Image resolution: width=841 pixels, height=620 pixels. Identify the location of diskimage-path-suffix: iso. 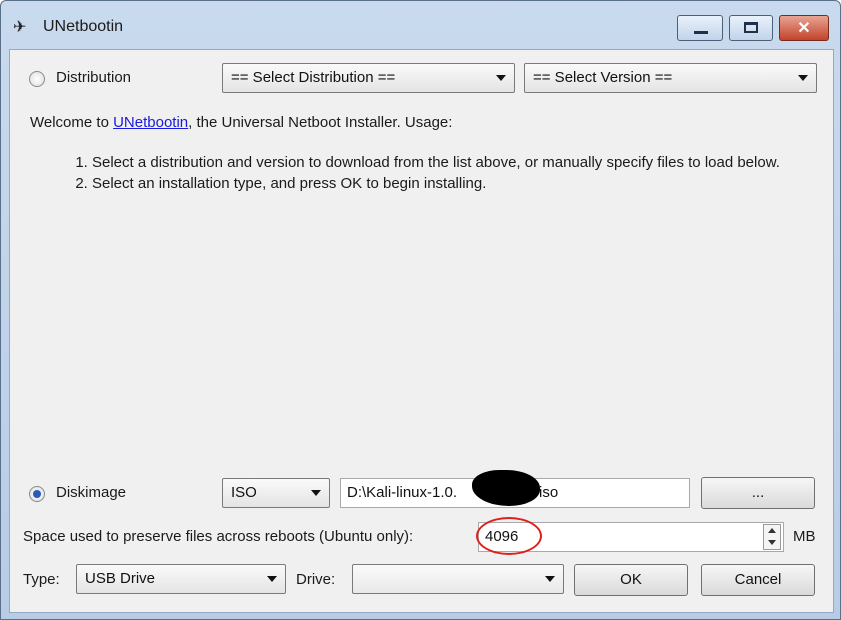
(549, 492).